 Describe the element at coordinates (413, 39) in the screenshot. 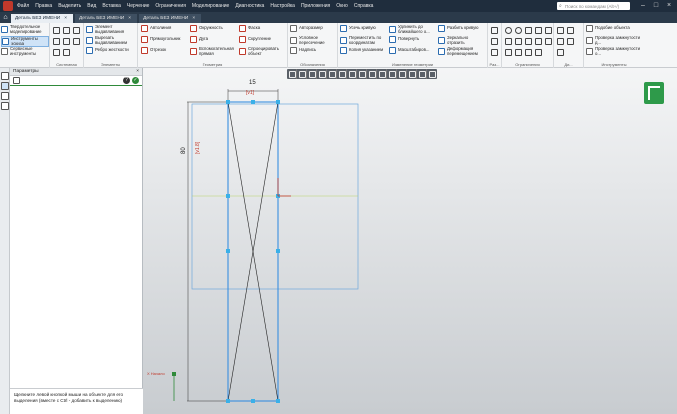

I see `rotate-button: Повернуть` at that location.